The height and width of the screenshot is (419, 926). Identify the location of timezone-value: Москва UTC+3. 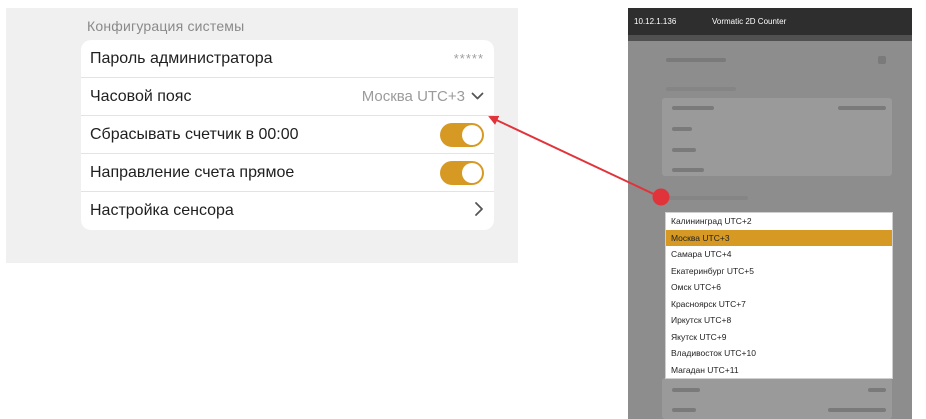
(413, 96).